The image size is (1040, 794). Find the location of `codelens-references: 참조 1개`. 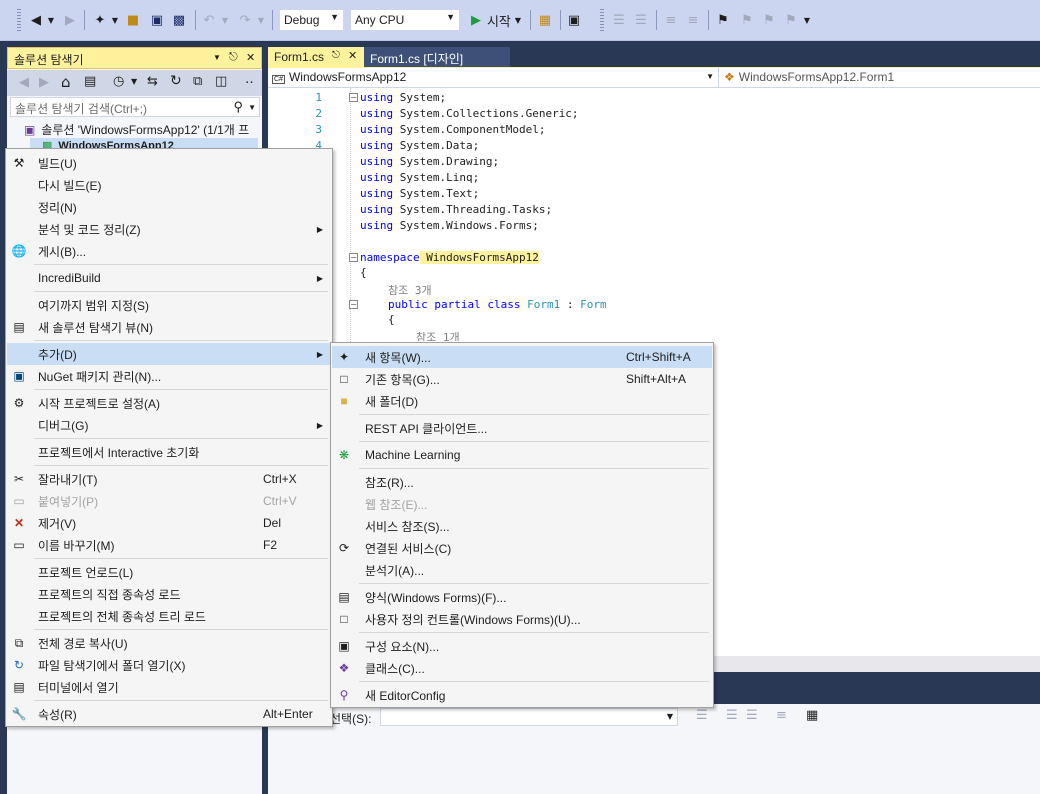

codelens-references: 참조 1개 is located at coordinates (438, 335).